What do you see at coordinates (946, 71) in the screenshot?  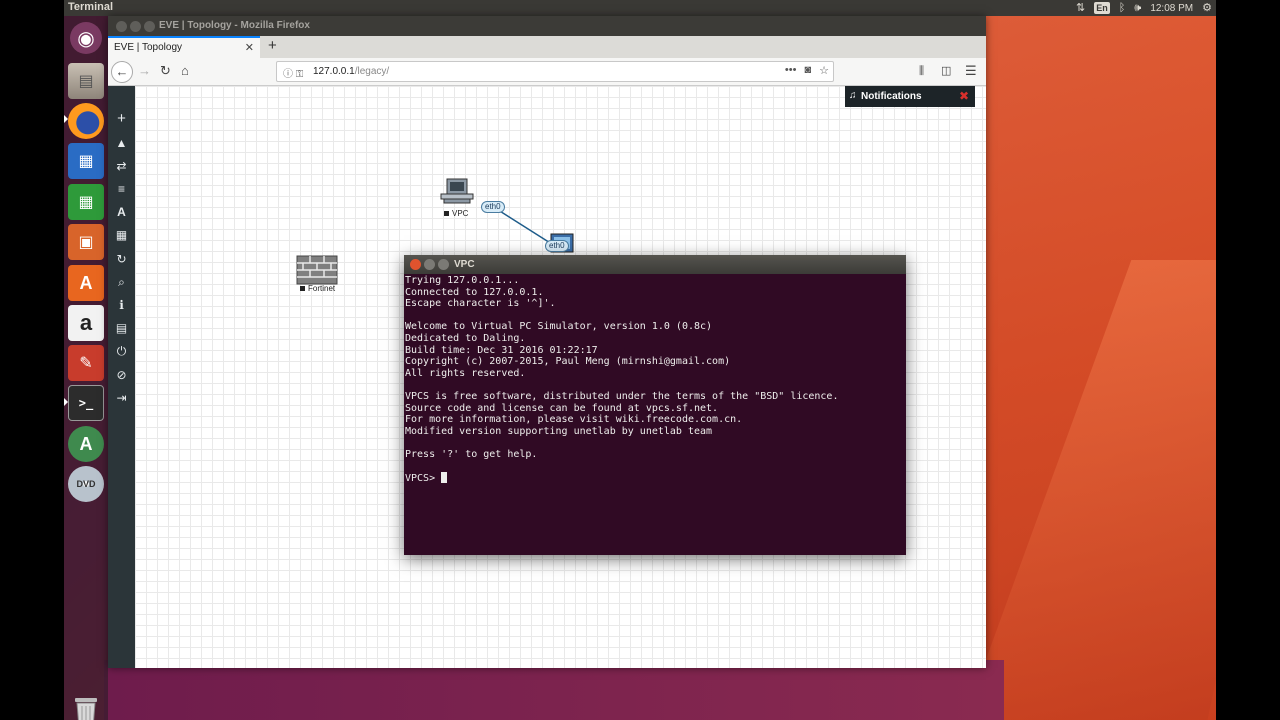 I see `sidebar-toggle-icon: ◫` at bounding box center [946, 71].